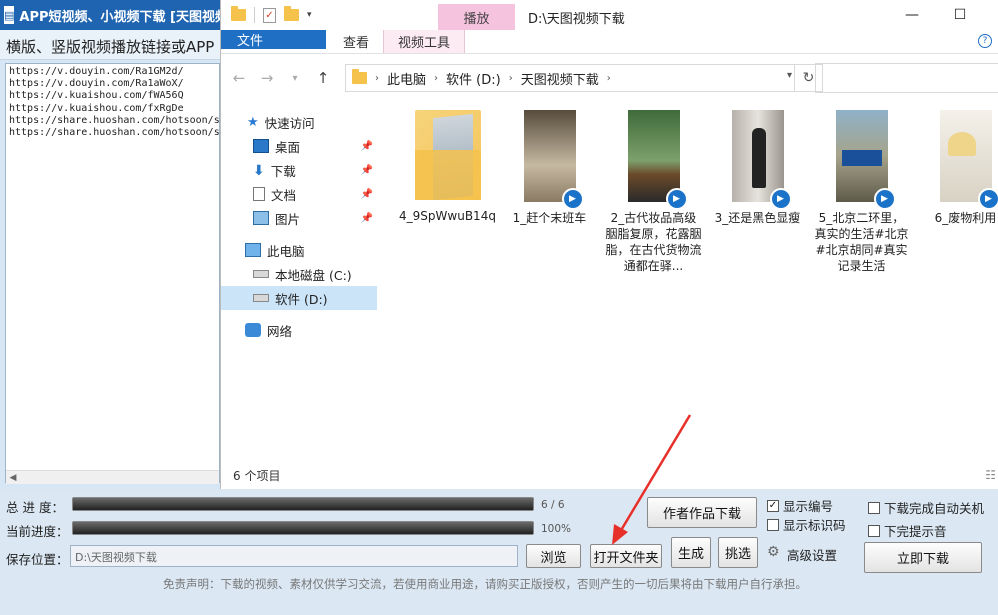 Image resolution: width=998 pixels, height=615 pixels. Describe the element at coordinates (990, 475) in the screenshot. I see `details-view-icon: ☷` at that location.